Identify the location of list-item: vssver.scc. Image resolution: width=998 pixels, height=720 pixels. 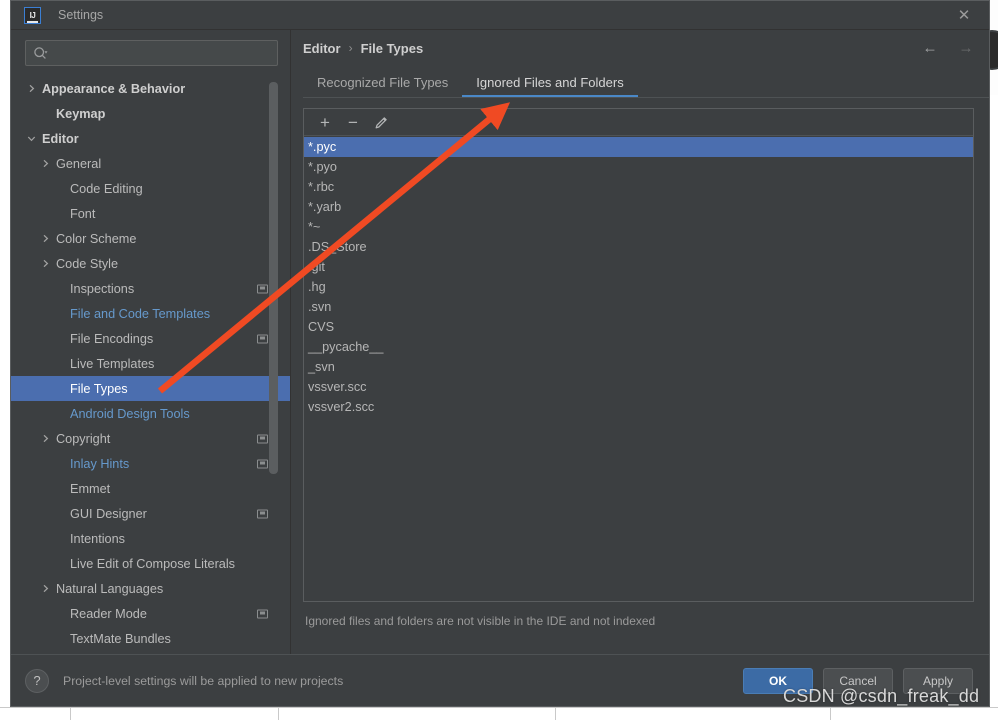
(638, 387).